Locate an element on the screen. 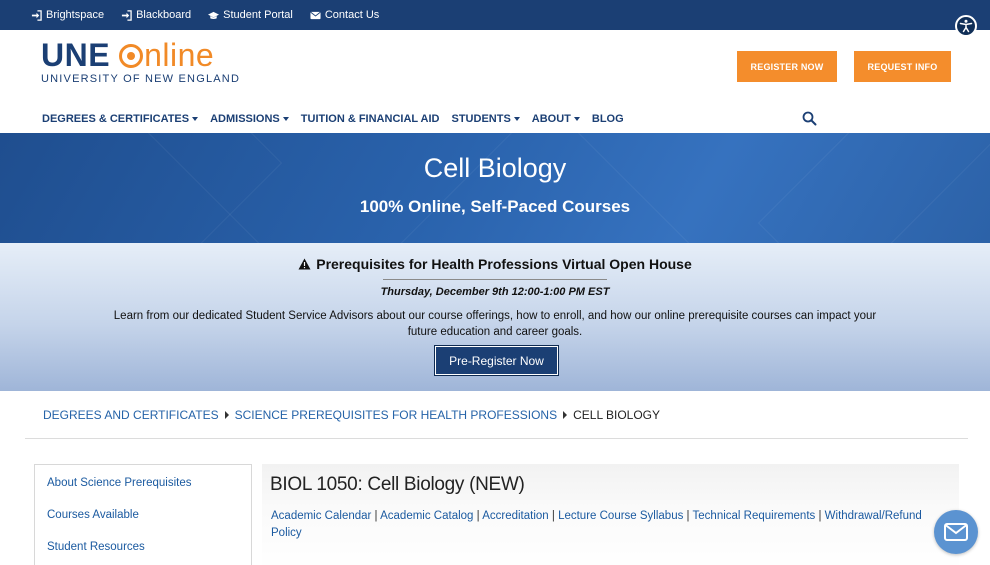 The height and width of the screenshot is (565, 990). logo-subtitle: UNIVERSITY OF NEW ENGLAND is located at coordinates (141, 79).